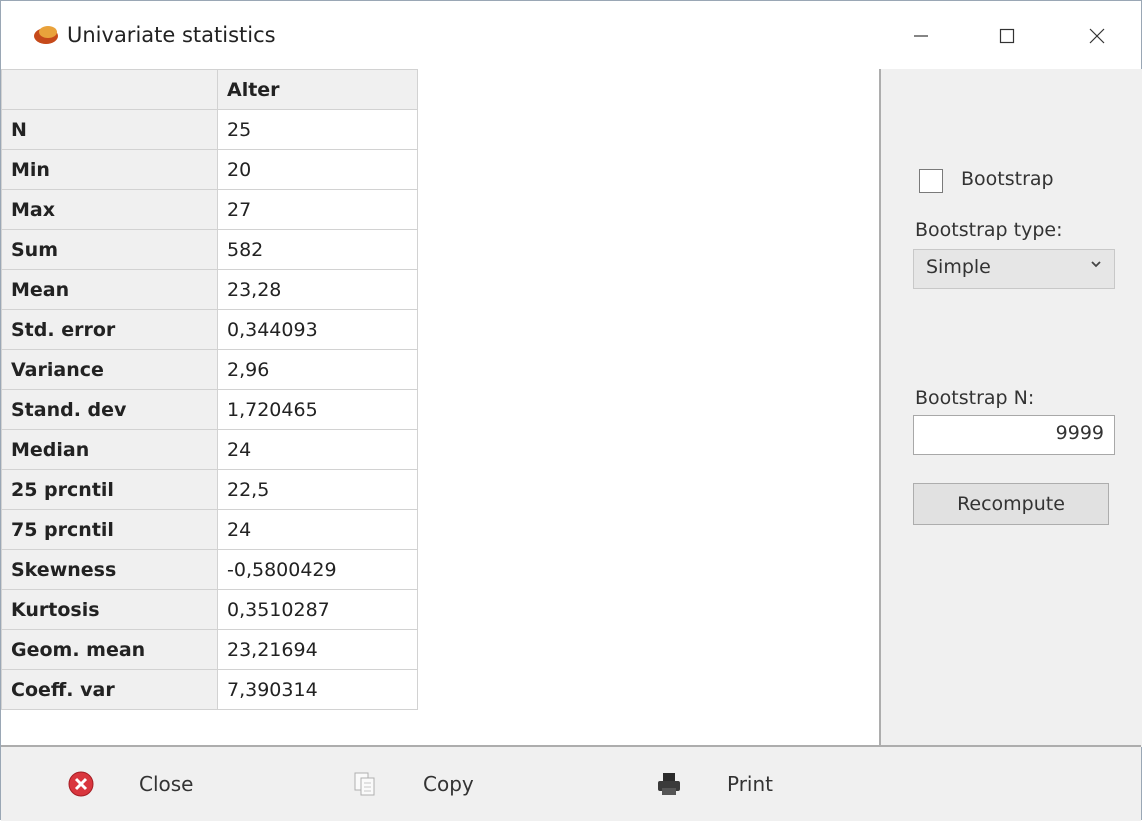 The height and width of the screenshot is (821, 1142). I want to click on row-label: Median, so click(109, 449).